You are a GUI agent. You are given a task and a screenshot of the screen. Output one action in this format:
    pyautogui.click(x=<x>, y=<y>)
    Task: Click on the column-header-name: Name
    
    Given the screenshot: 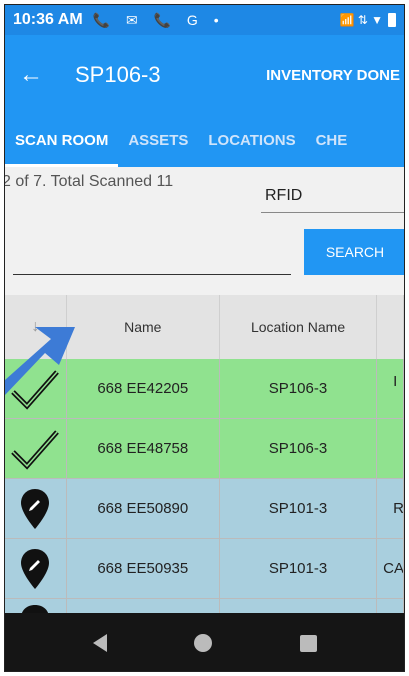 What is the action you would take?
    pyautogui.click(x=143, y=327)
    